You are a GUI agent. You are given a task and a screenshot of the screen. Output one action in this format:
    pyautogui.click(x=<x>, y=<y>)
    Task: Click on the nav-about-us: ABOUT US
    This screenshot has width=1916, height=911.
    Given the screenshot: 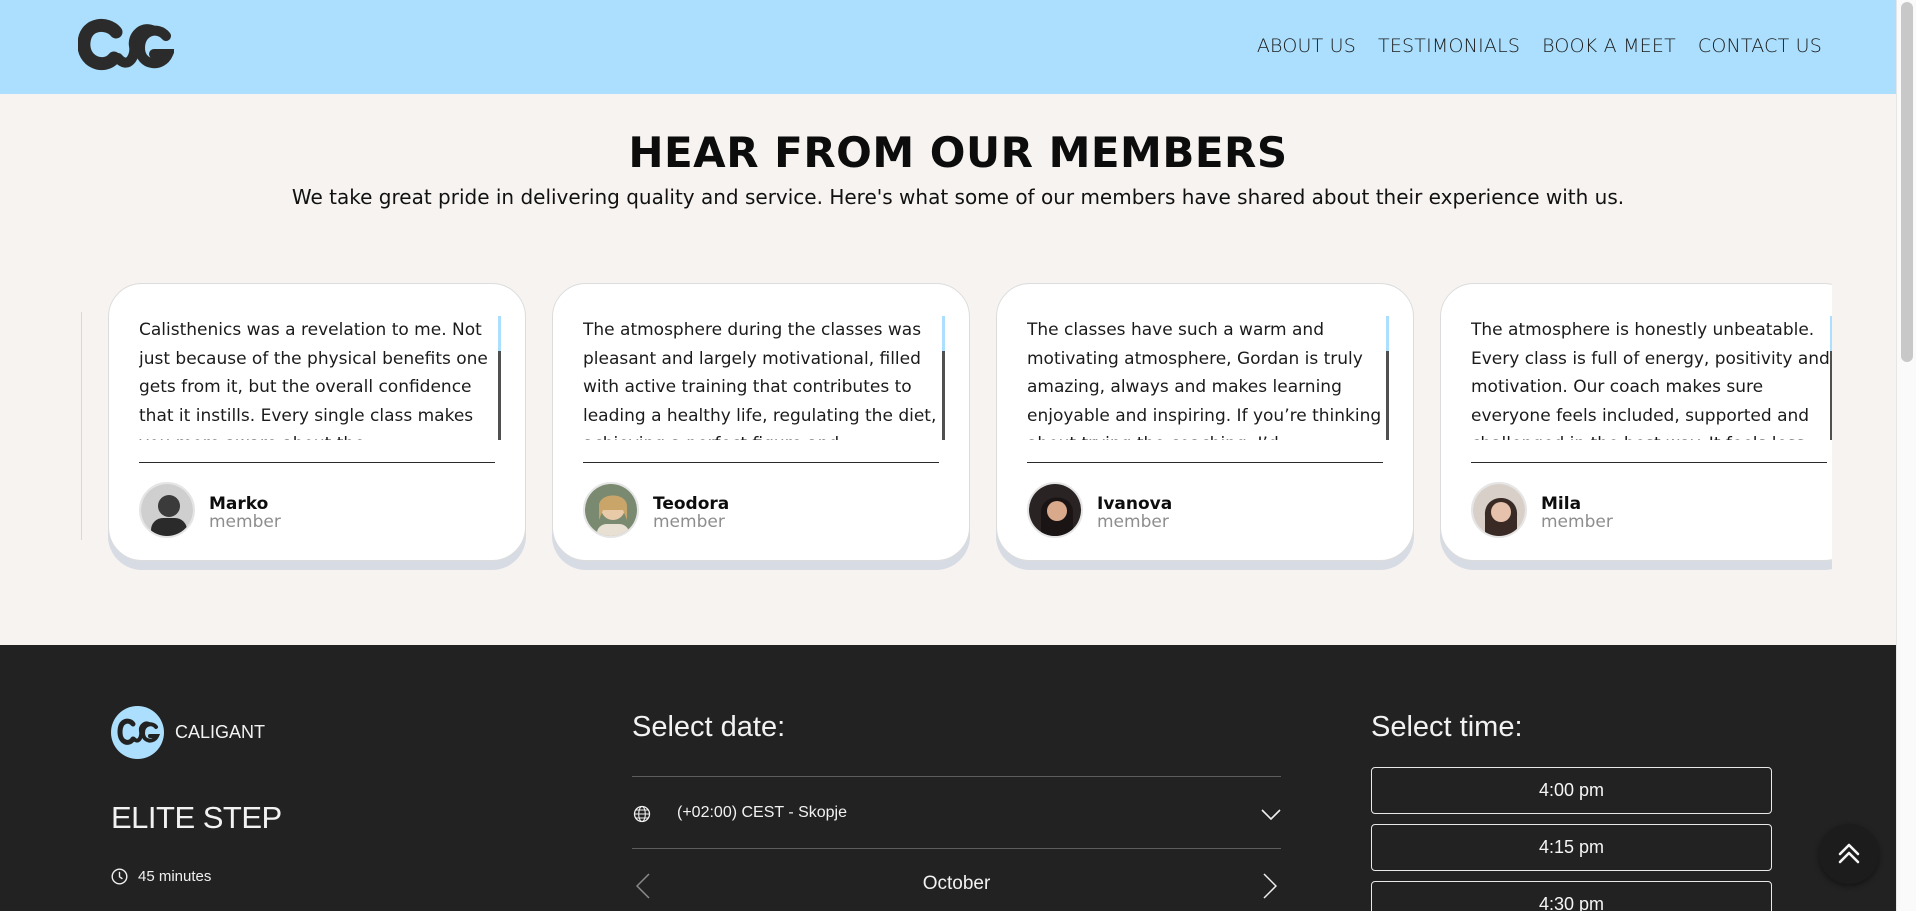 What is the action you would take?
    pyautogui.click(x=1306, y=46)
    